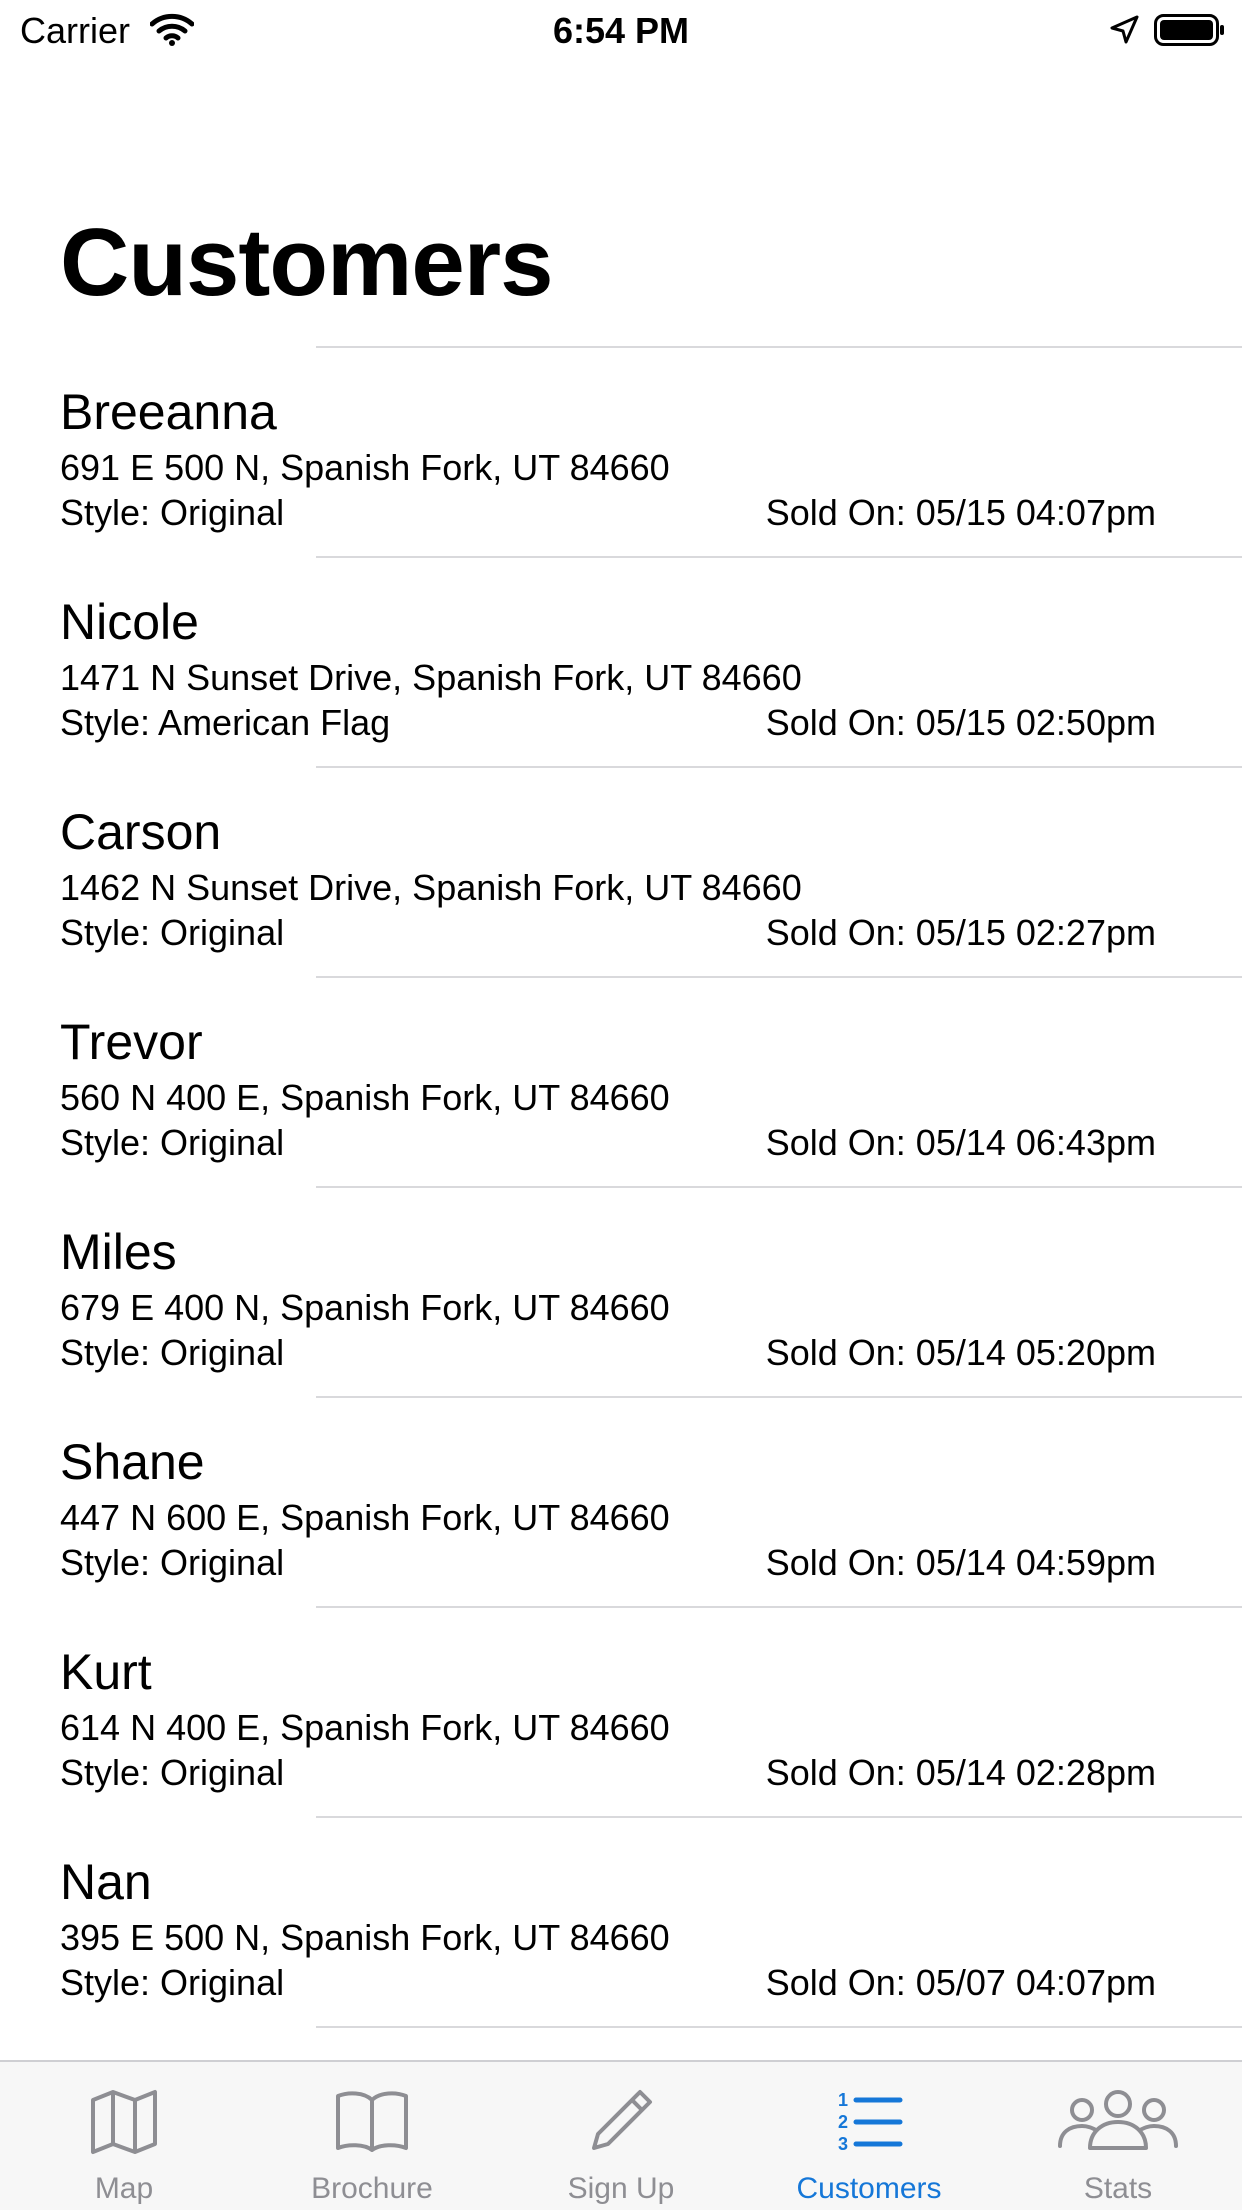  I want to click on customer-address: 447 N 600 E, Spanish Fork, UT 84660, so click(365, 1517).